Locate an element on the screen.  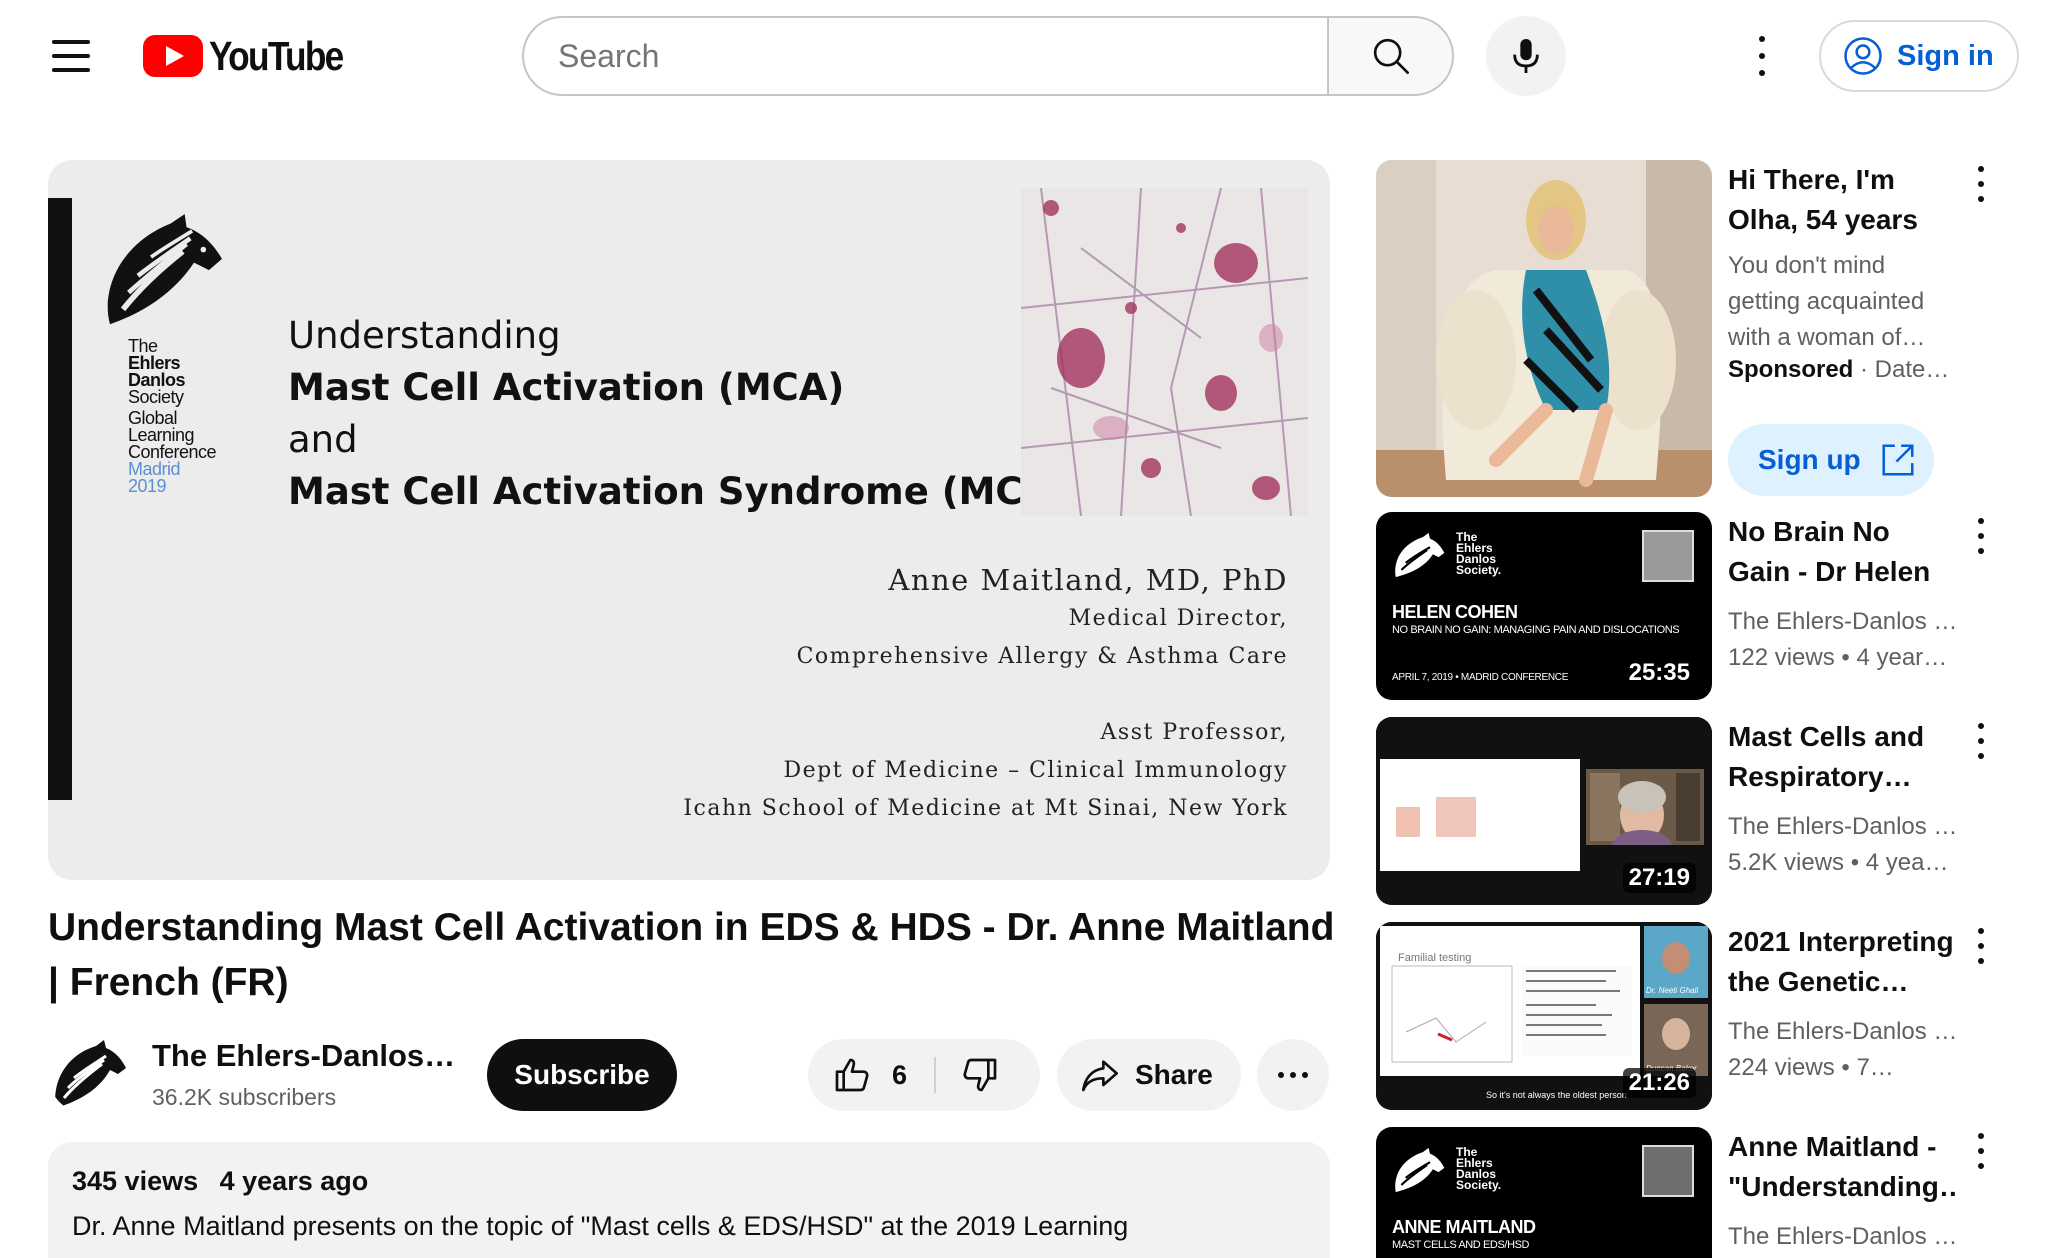
share-label: Share is located at coordinates (1174, 1074).